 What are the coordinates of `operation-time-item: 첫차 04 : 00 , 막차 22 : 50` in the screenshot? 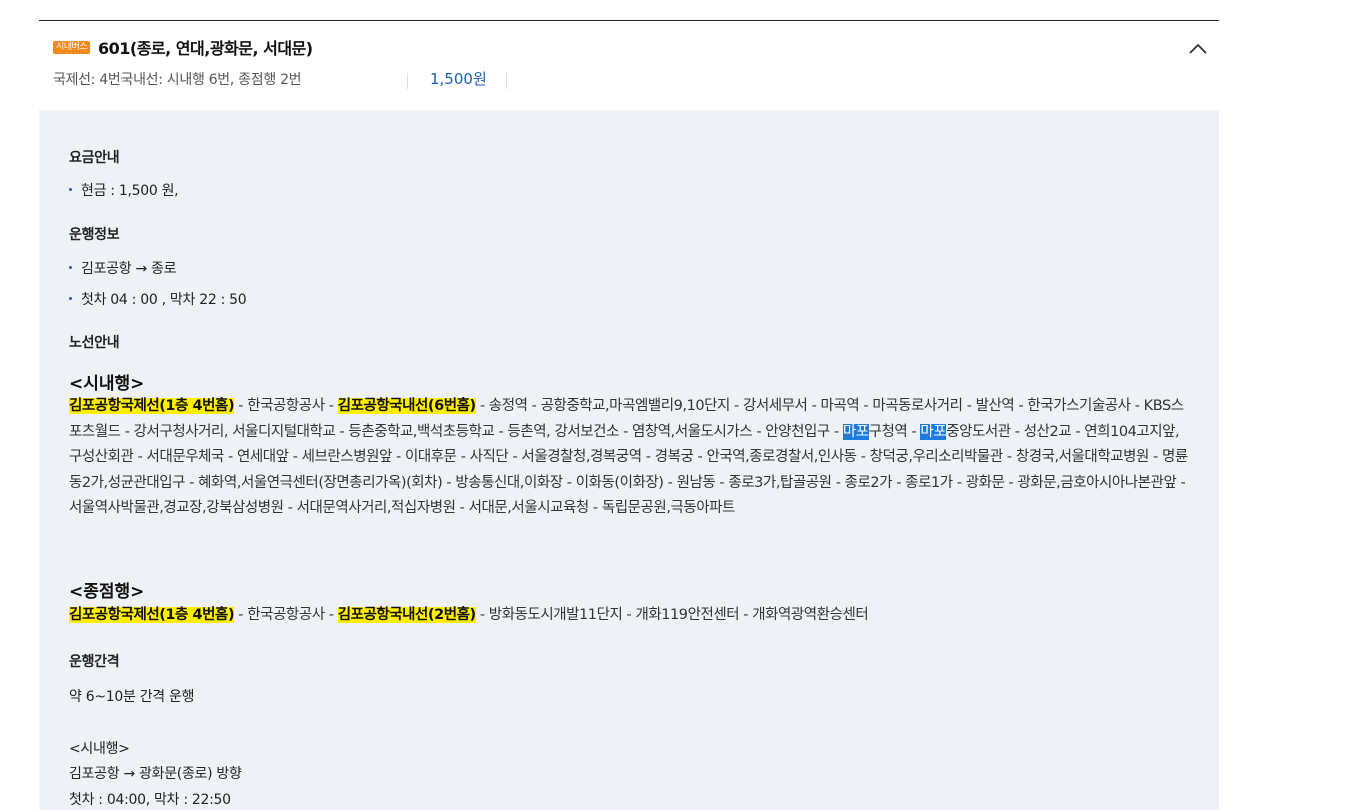 It's located at (158, 299).